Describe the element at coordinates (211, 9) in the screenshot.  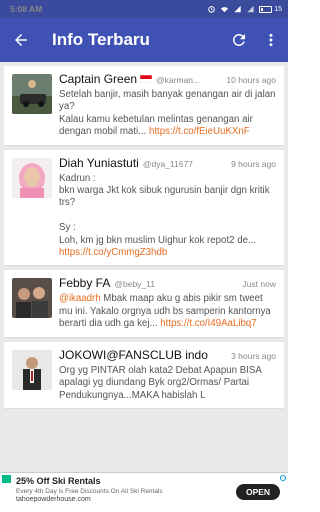
I see `alarm-icon` at that location.